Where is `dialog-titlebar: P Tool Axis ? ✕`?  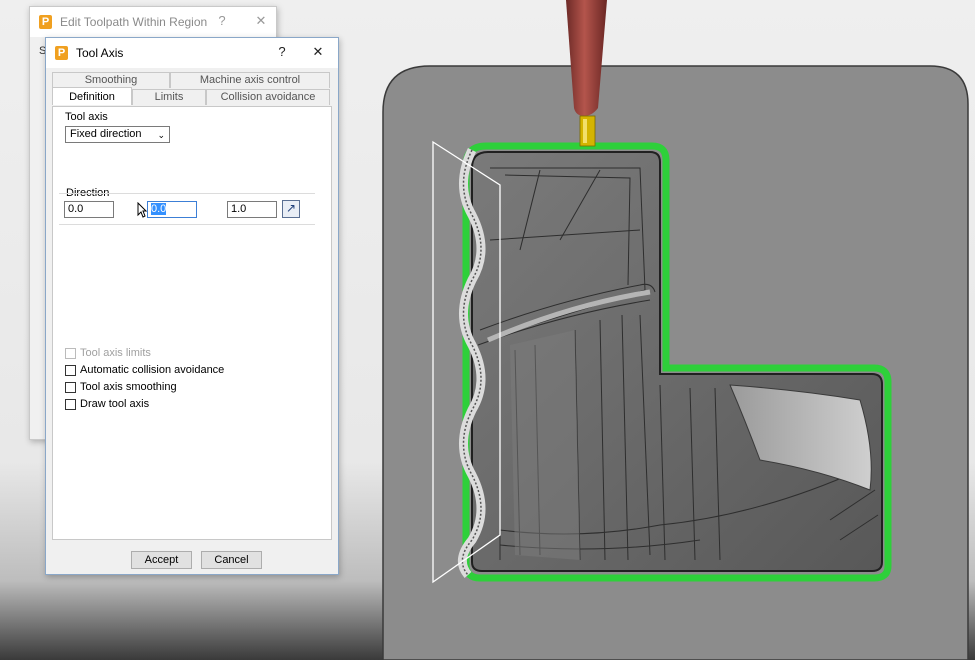 dialog-titlebar: P Tool Axis ? ✕ is located at coordinates (192, 53).